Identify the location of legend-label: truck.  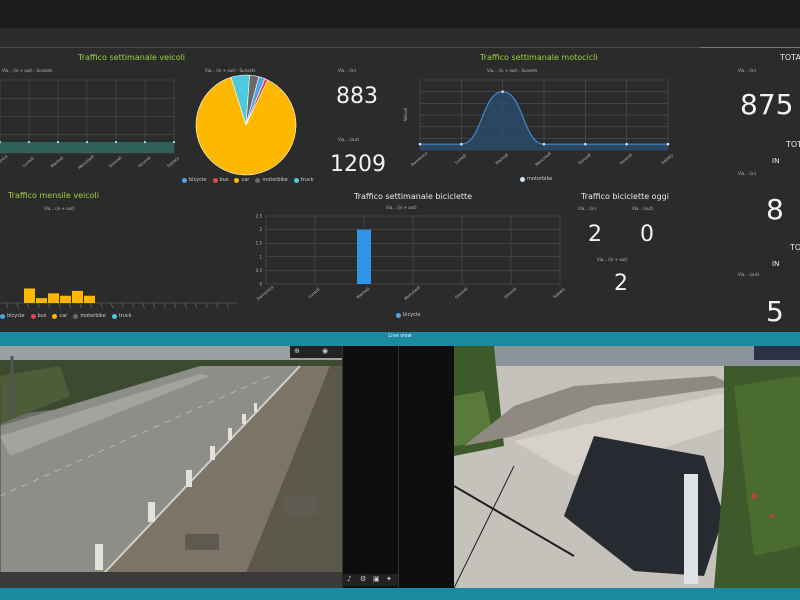
(125, 316).